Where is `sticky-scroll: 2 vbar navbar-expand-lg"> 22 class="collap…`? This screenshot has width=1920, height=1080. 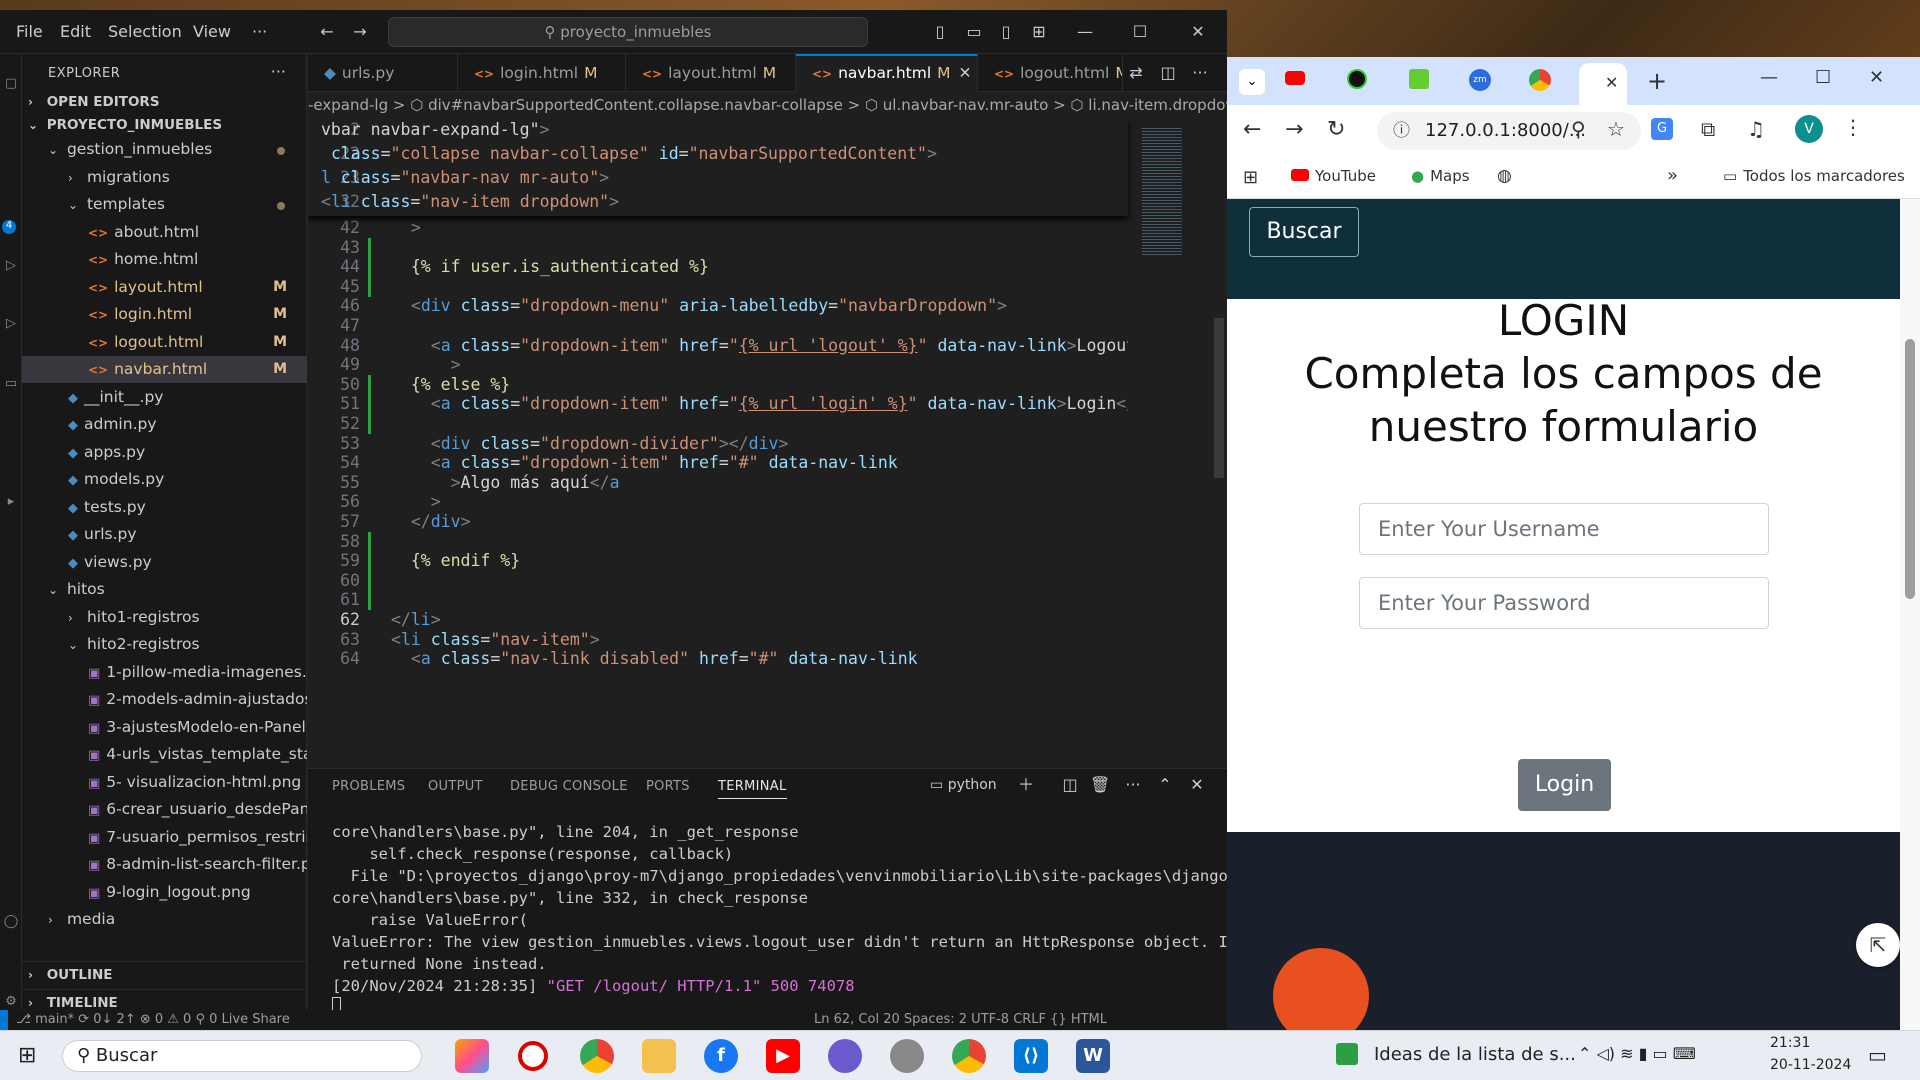 sticky-scroll: 2 vbar navbar-expand-lg"> 22 class="collap… is located at coordinates (718, 167).